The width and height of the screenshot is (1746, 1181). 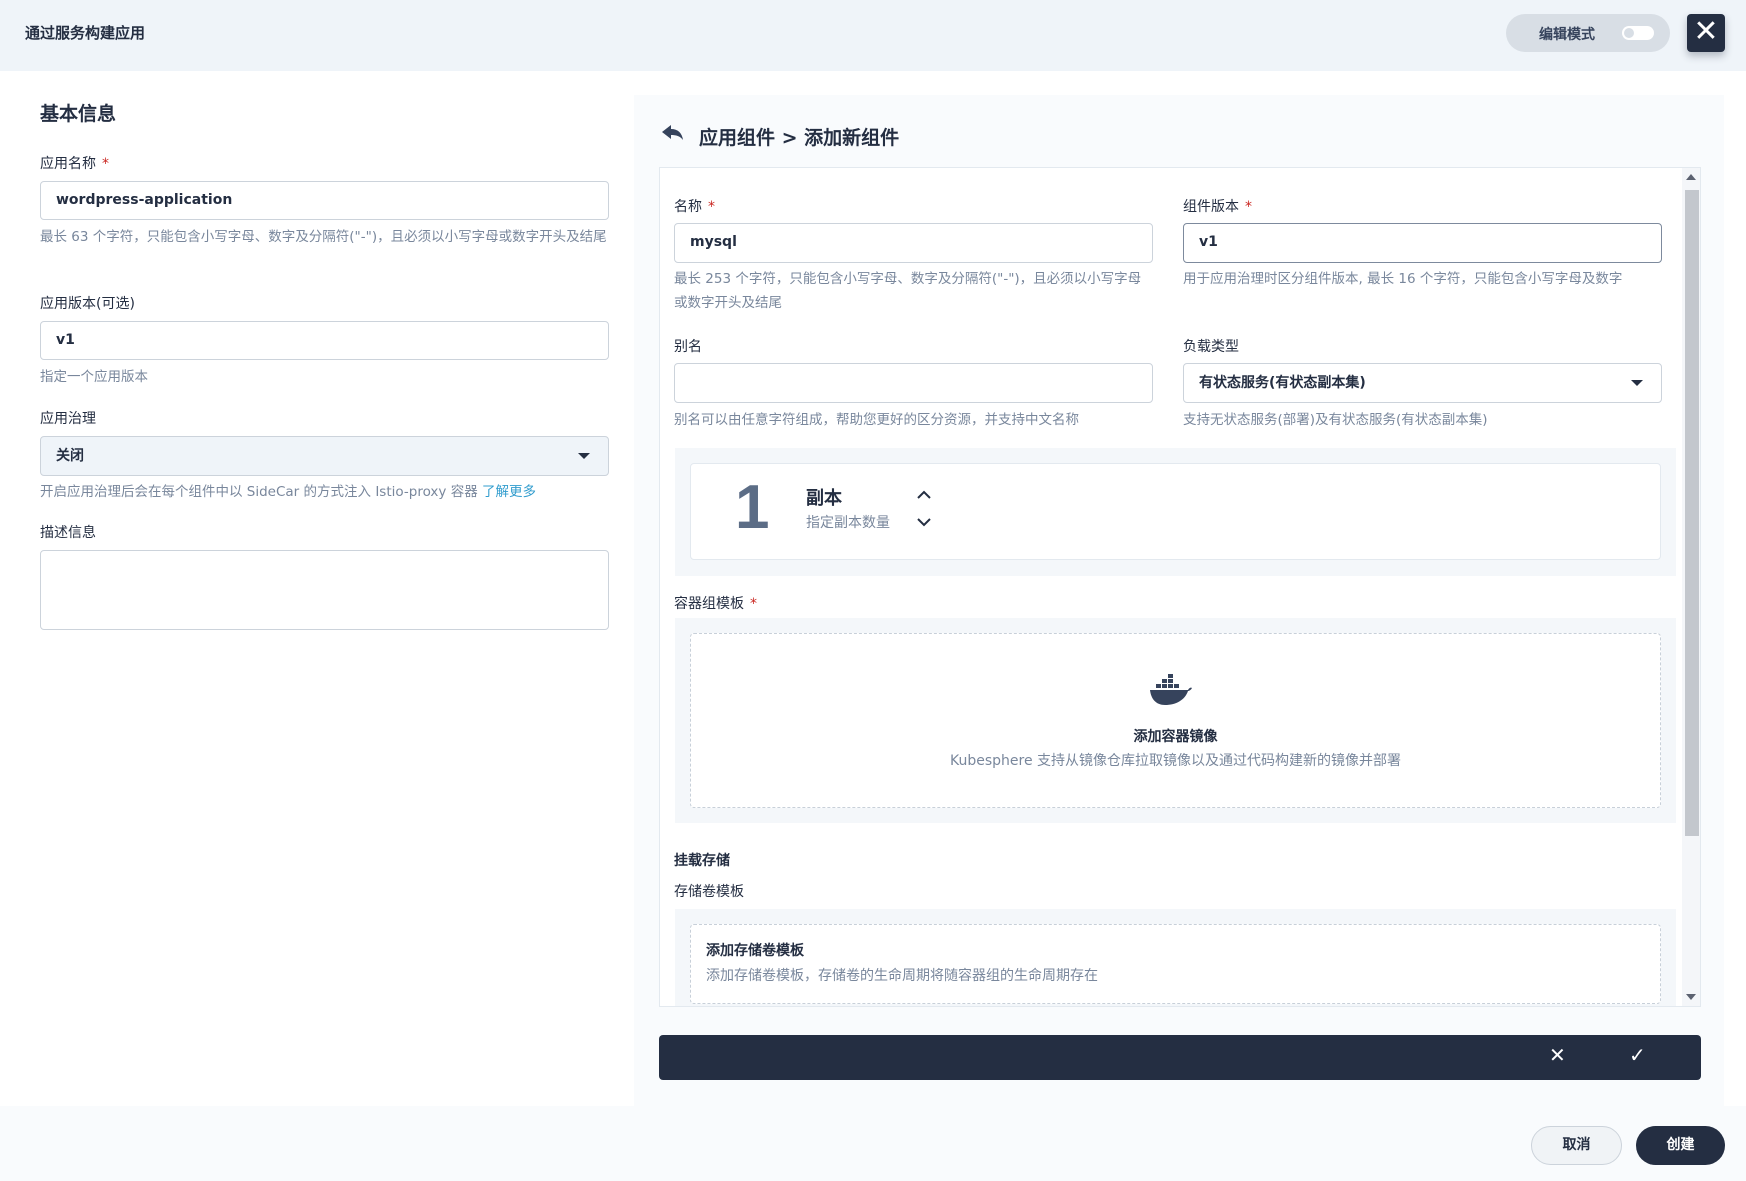 I want to click on edit-mode-toggle: 编辑模式, so click(x=1588, y=33).